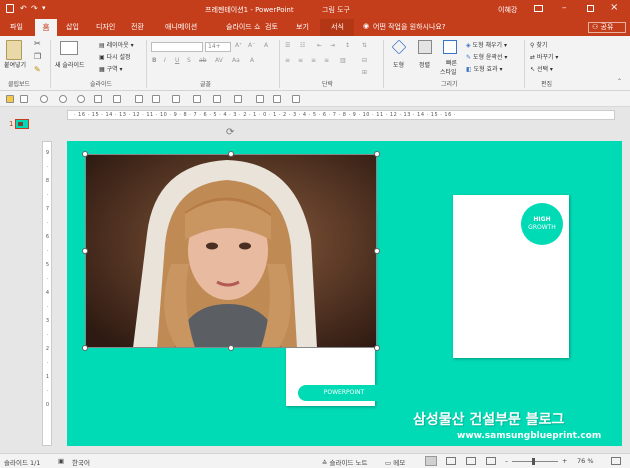 This screenshot has width=630, height=468. I want to click on undo-icon: ↶, so click(23, 8).